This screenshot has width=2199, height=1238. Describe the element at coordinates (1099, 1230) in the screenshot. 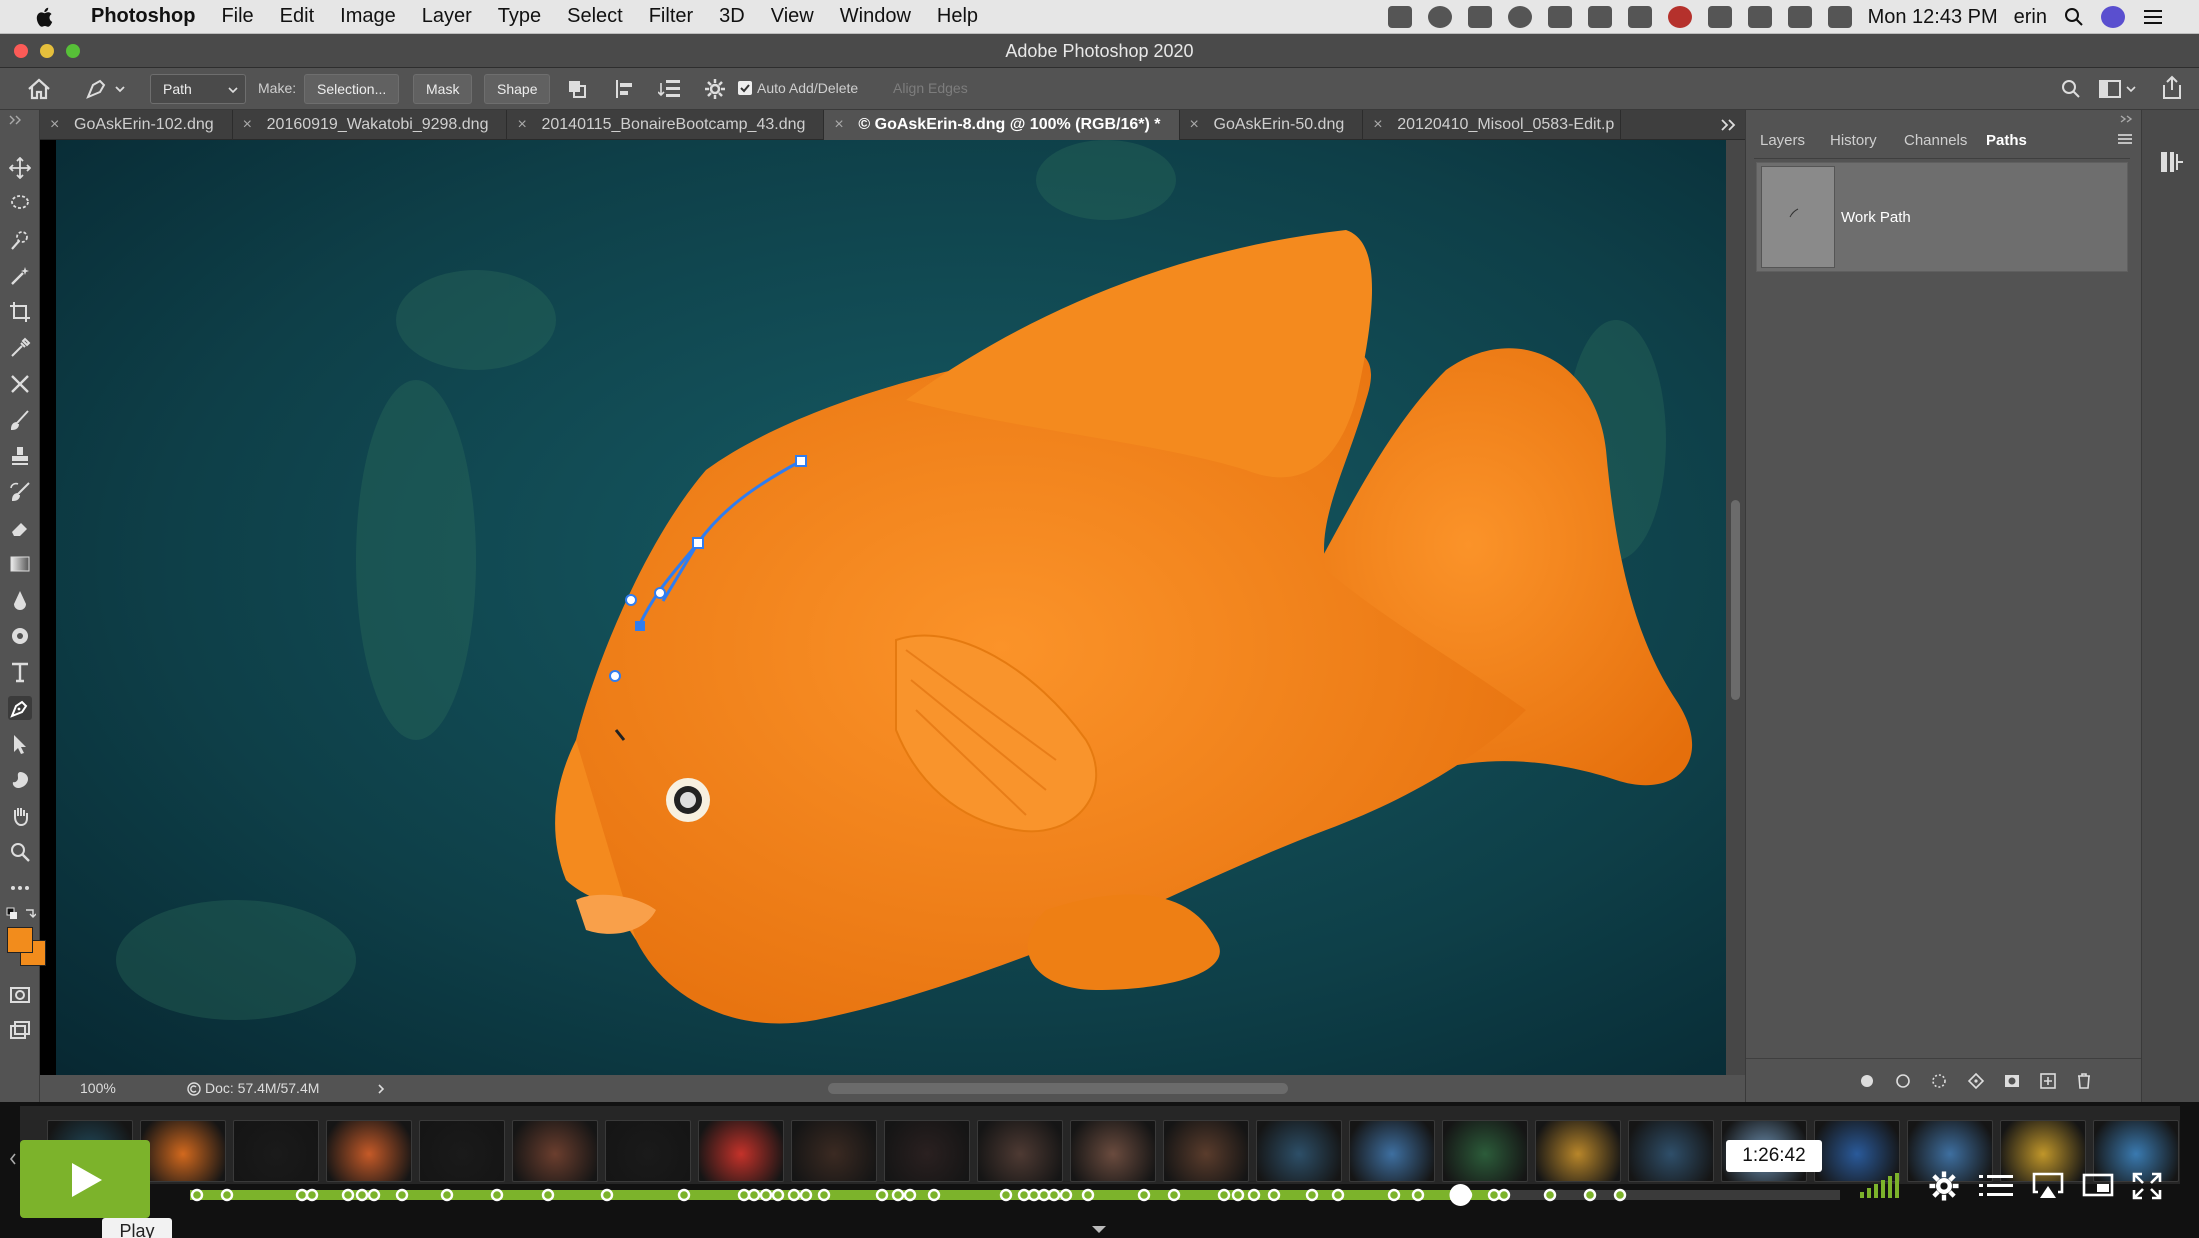

I see `expand-drawer-icon` at that location.